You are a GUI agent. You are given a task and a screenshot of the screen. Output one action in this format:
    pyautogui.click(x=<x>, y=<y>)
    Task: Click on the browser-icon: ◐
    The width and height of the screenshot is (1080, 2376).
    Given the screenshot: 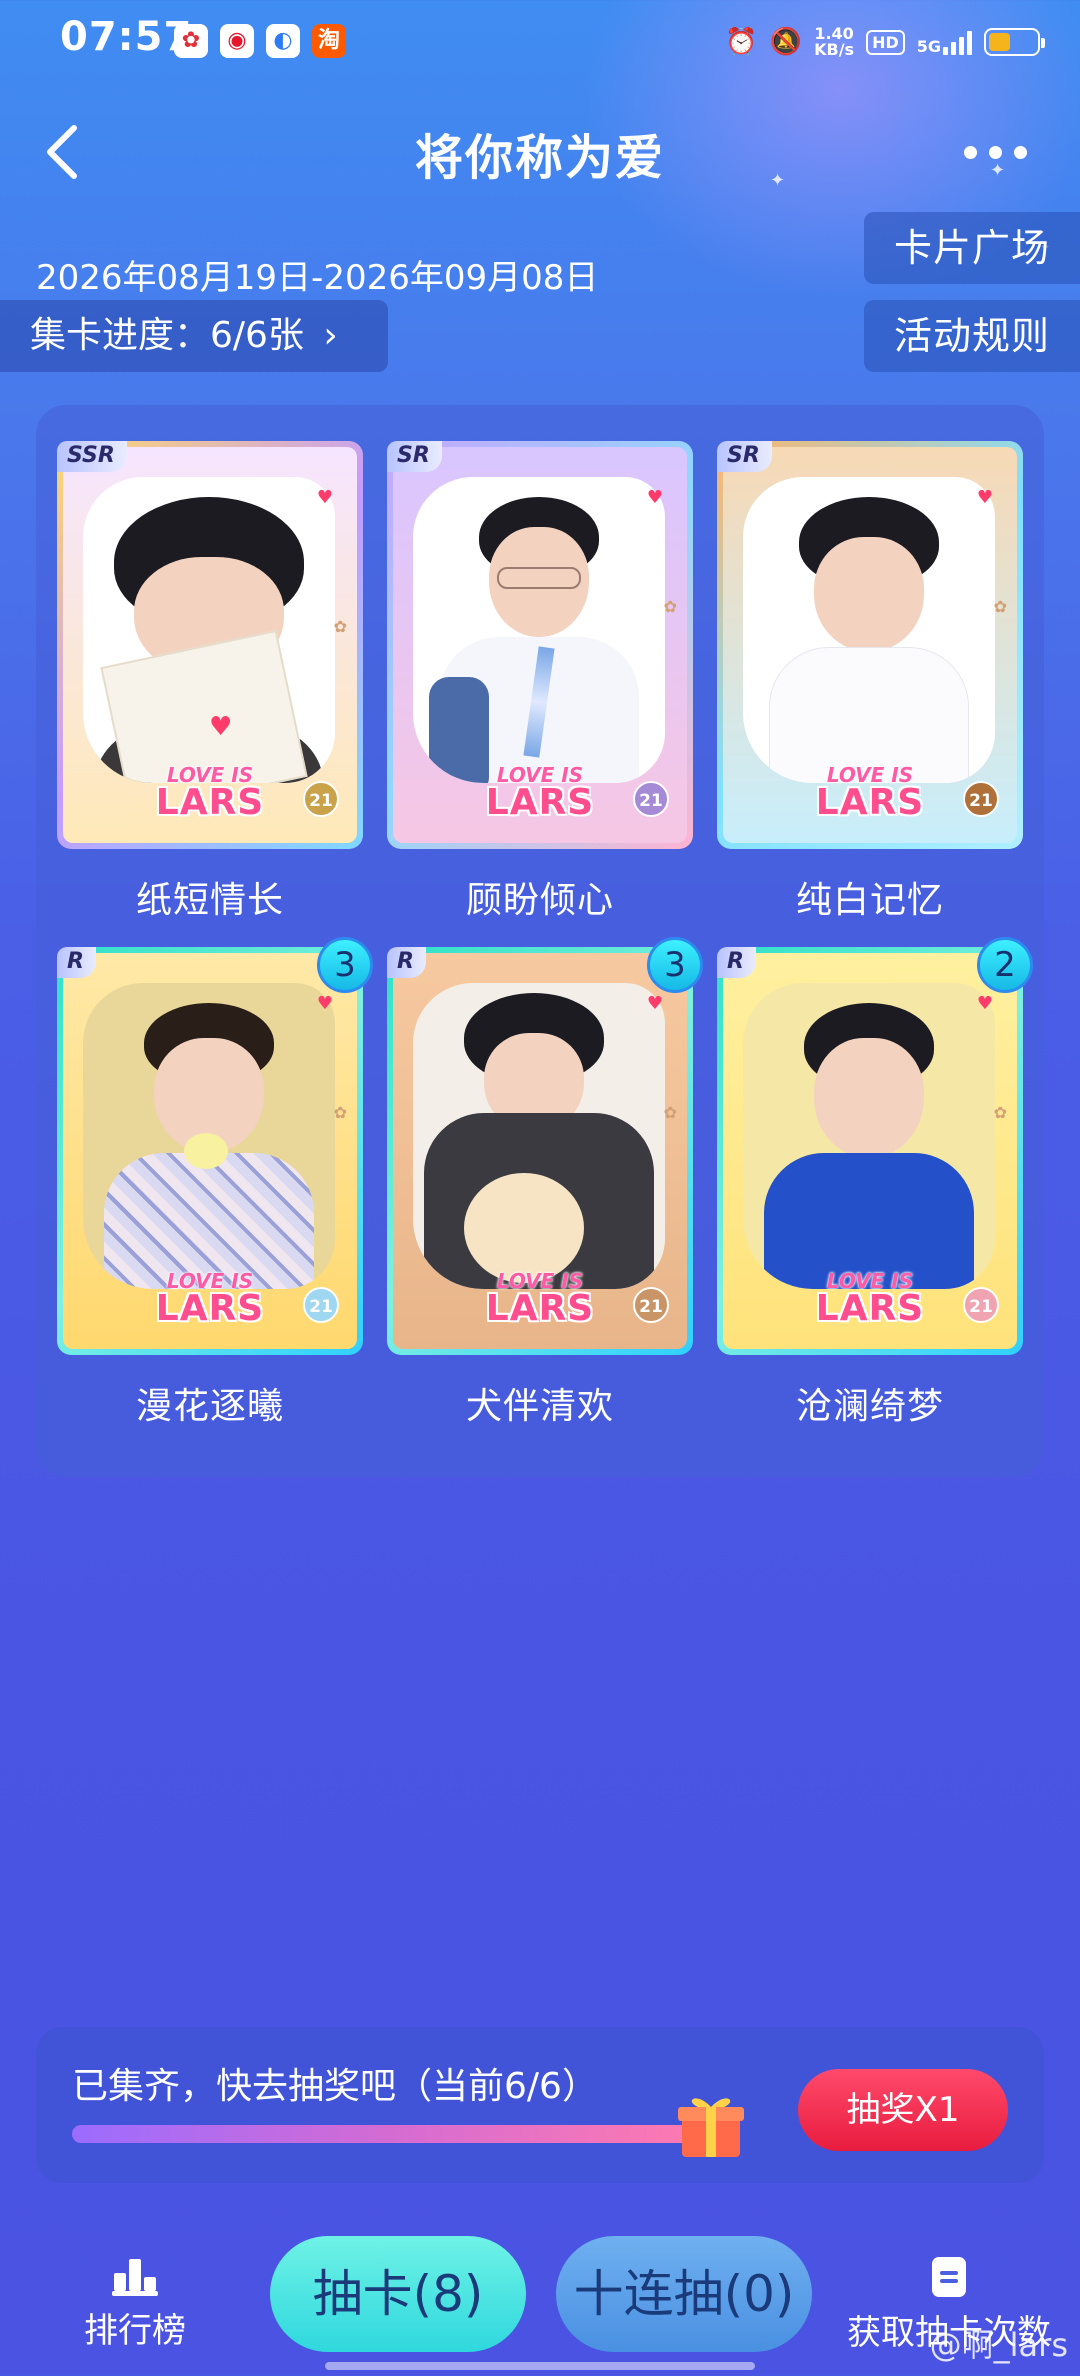 What is the action you would take?
    pyautogui.click(x=283, y=41)
    